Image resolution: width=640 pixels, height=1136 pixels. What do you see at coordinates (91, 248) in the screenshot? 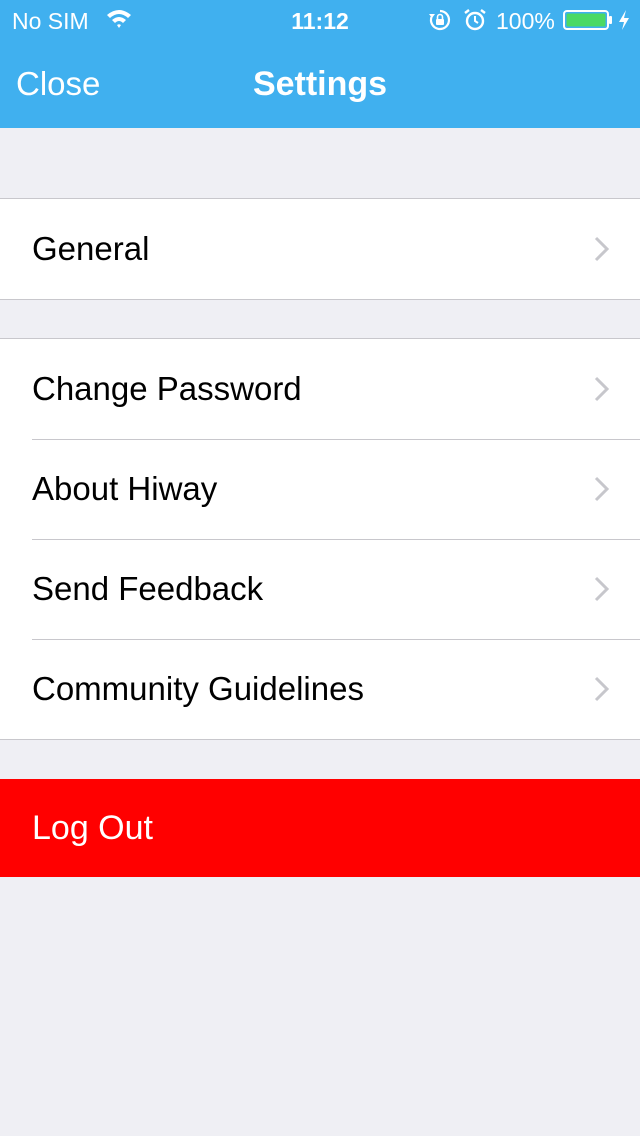
I see `settings-item-label: General` at bounding box center [91, 248].